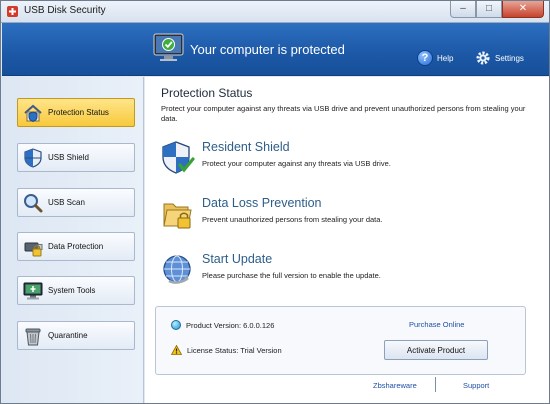 This screenshot has width=550, height=404. Describe the element at coordinates (176, 350) in the screenshot. I see `warning-icon` at that location.